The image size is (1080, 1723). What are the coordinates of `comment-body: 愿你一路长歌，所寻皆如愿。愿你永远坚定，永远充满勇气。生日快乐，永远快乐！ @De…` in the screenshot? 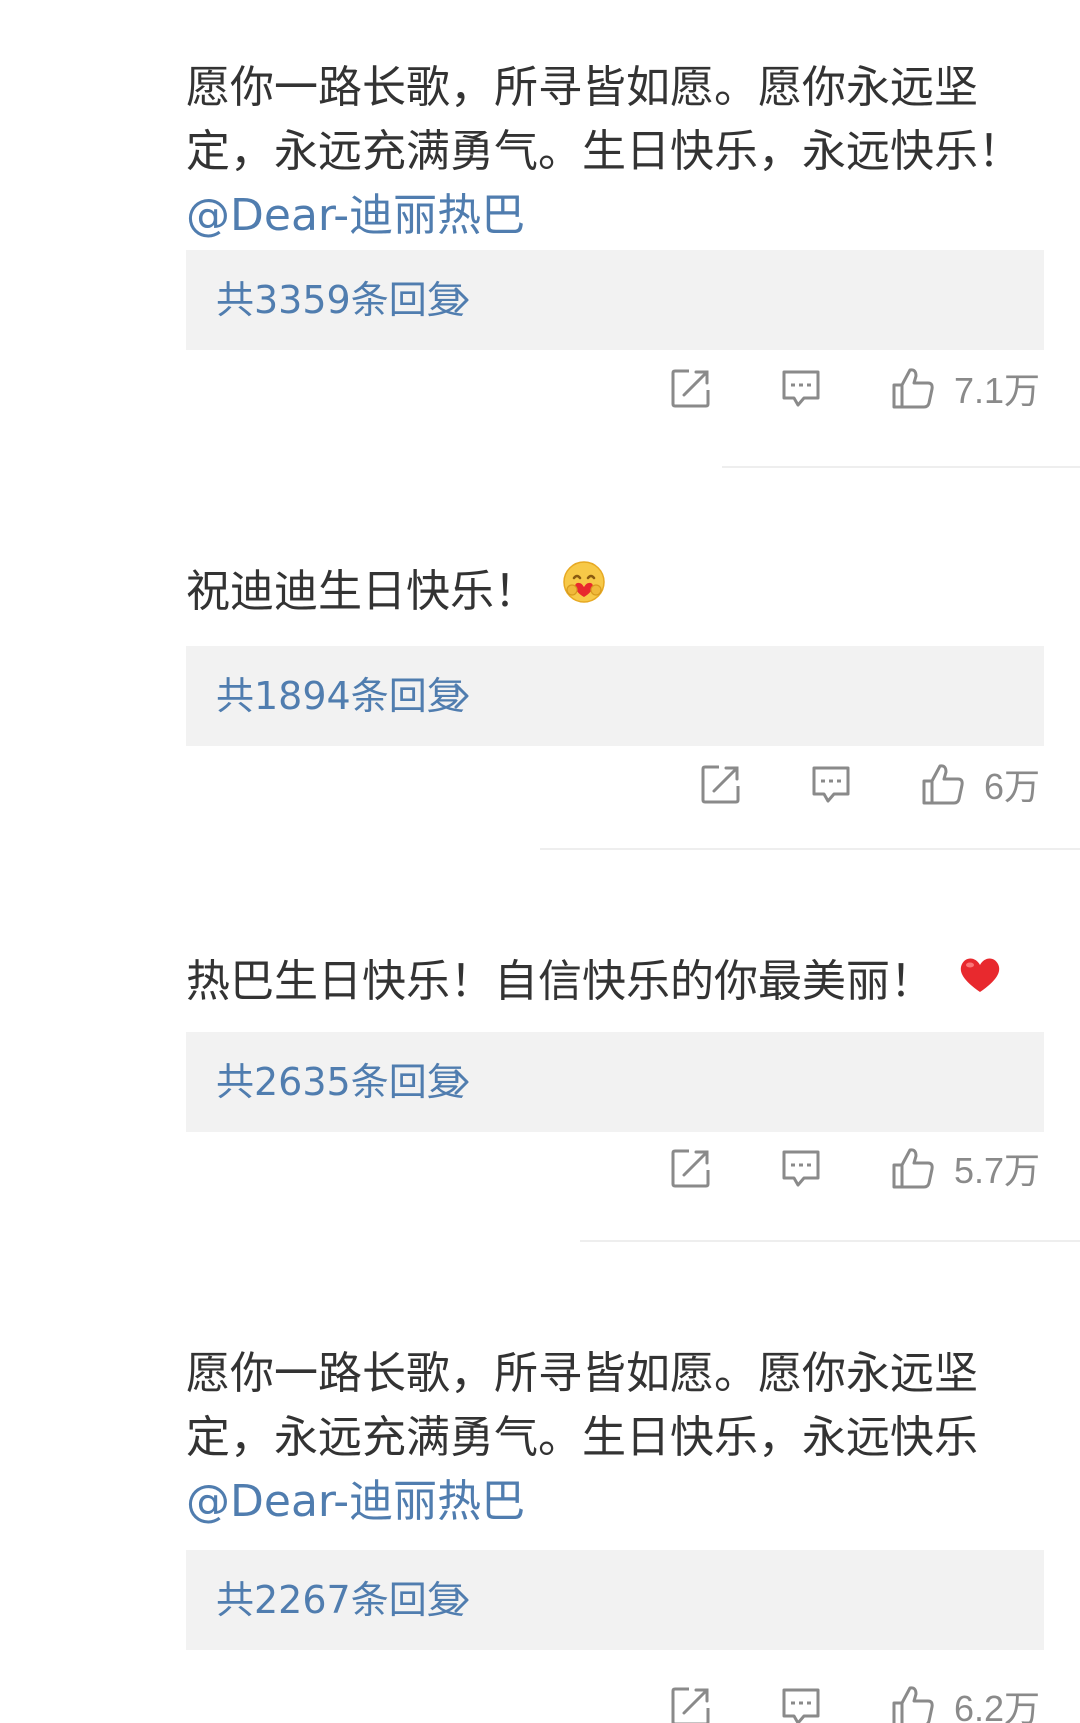 It's located at (606, 152).